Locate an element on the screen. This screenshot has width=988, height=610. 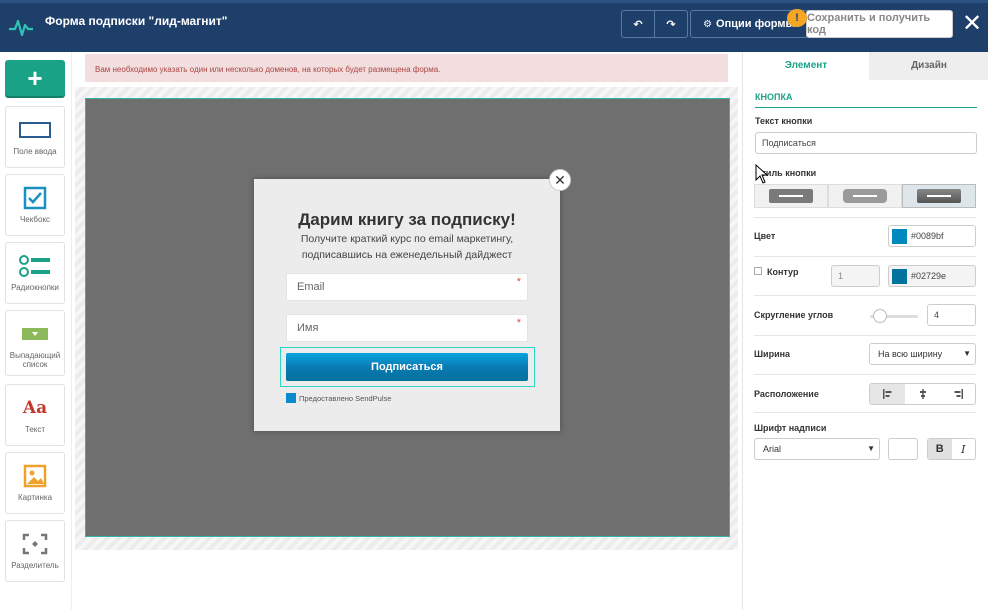
tool-label: Выпадающий список is located at coordinates (35, 360).